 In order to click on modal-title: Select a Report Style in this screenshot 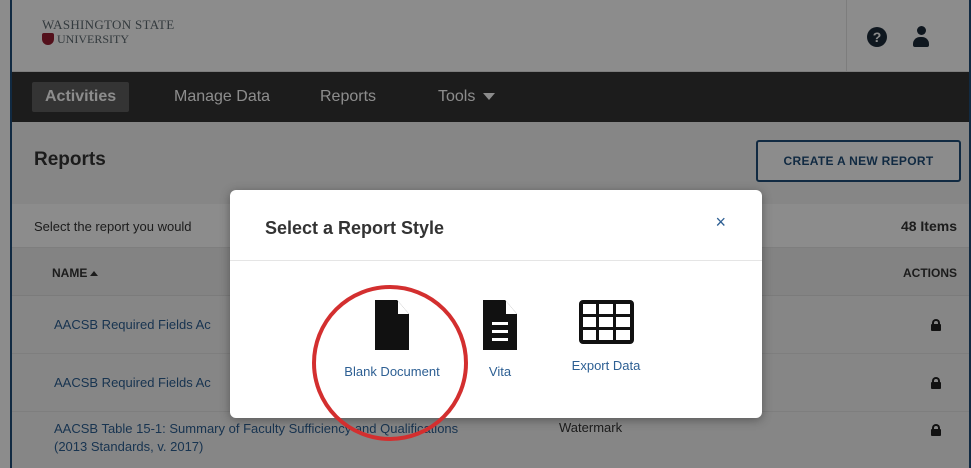, I will do `click(355, 228)`.